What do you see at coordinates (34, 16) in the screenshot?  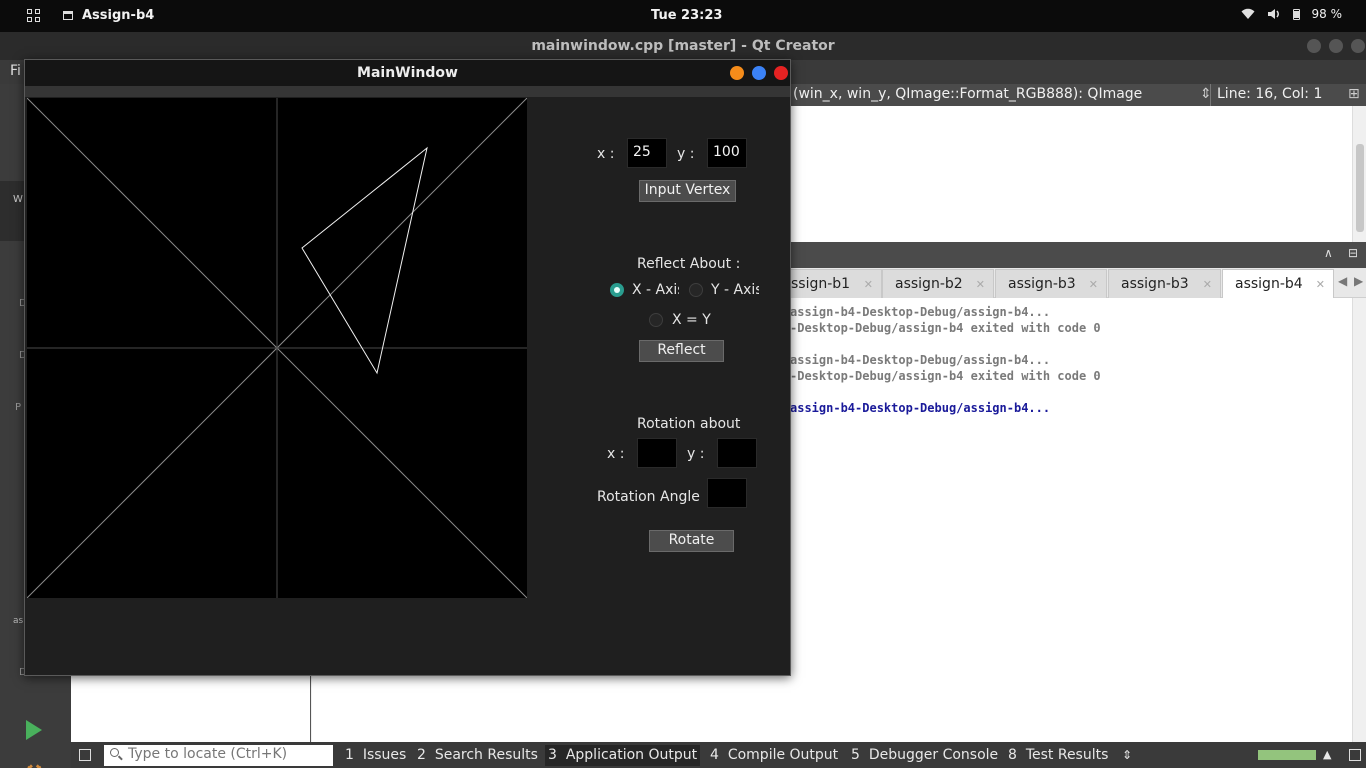 I see `activities-grid-icon` at bounding box center [34, 16].